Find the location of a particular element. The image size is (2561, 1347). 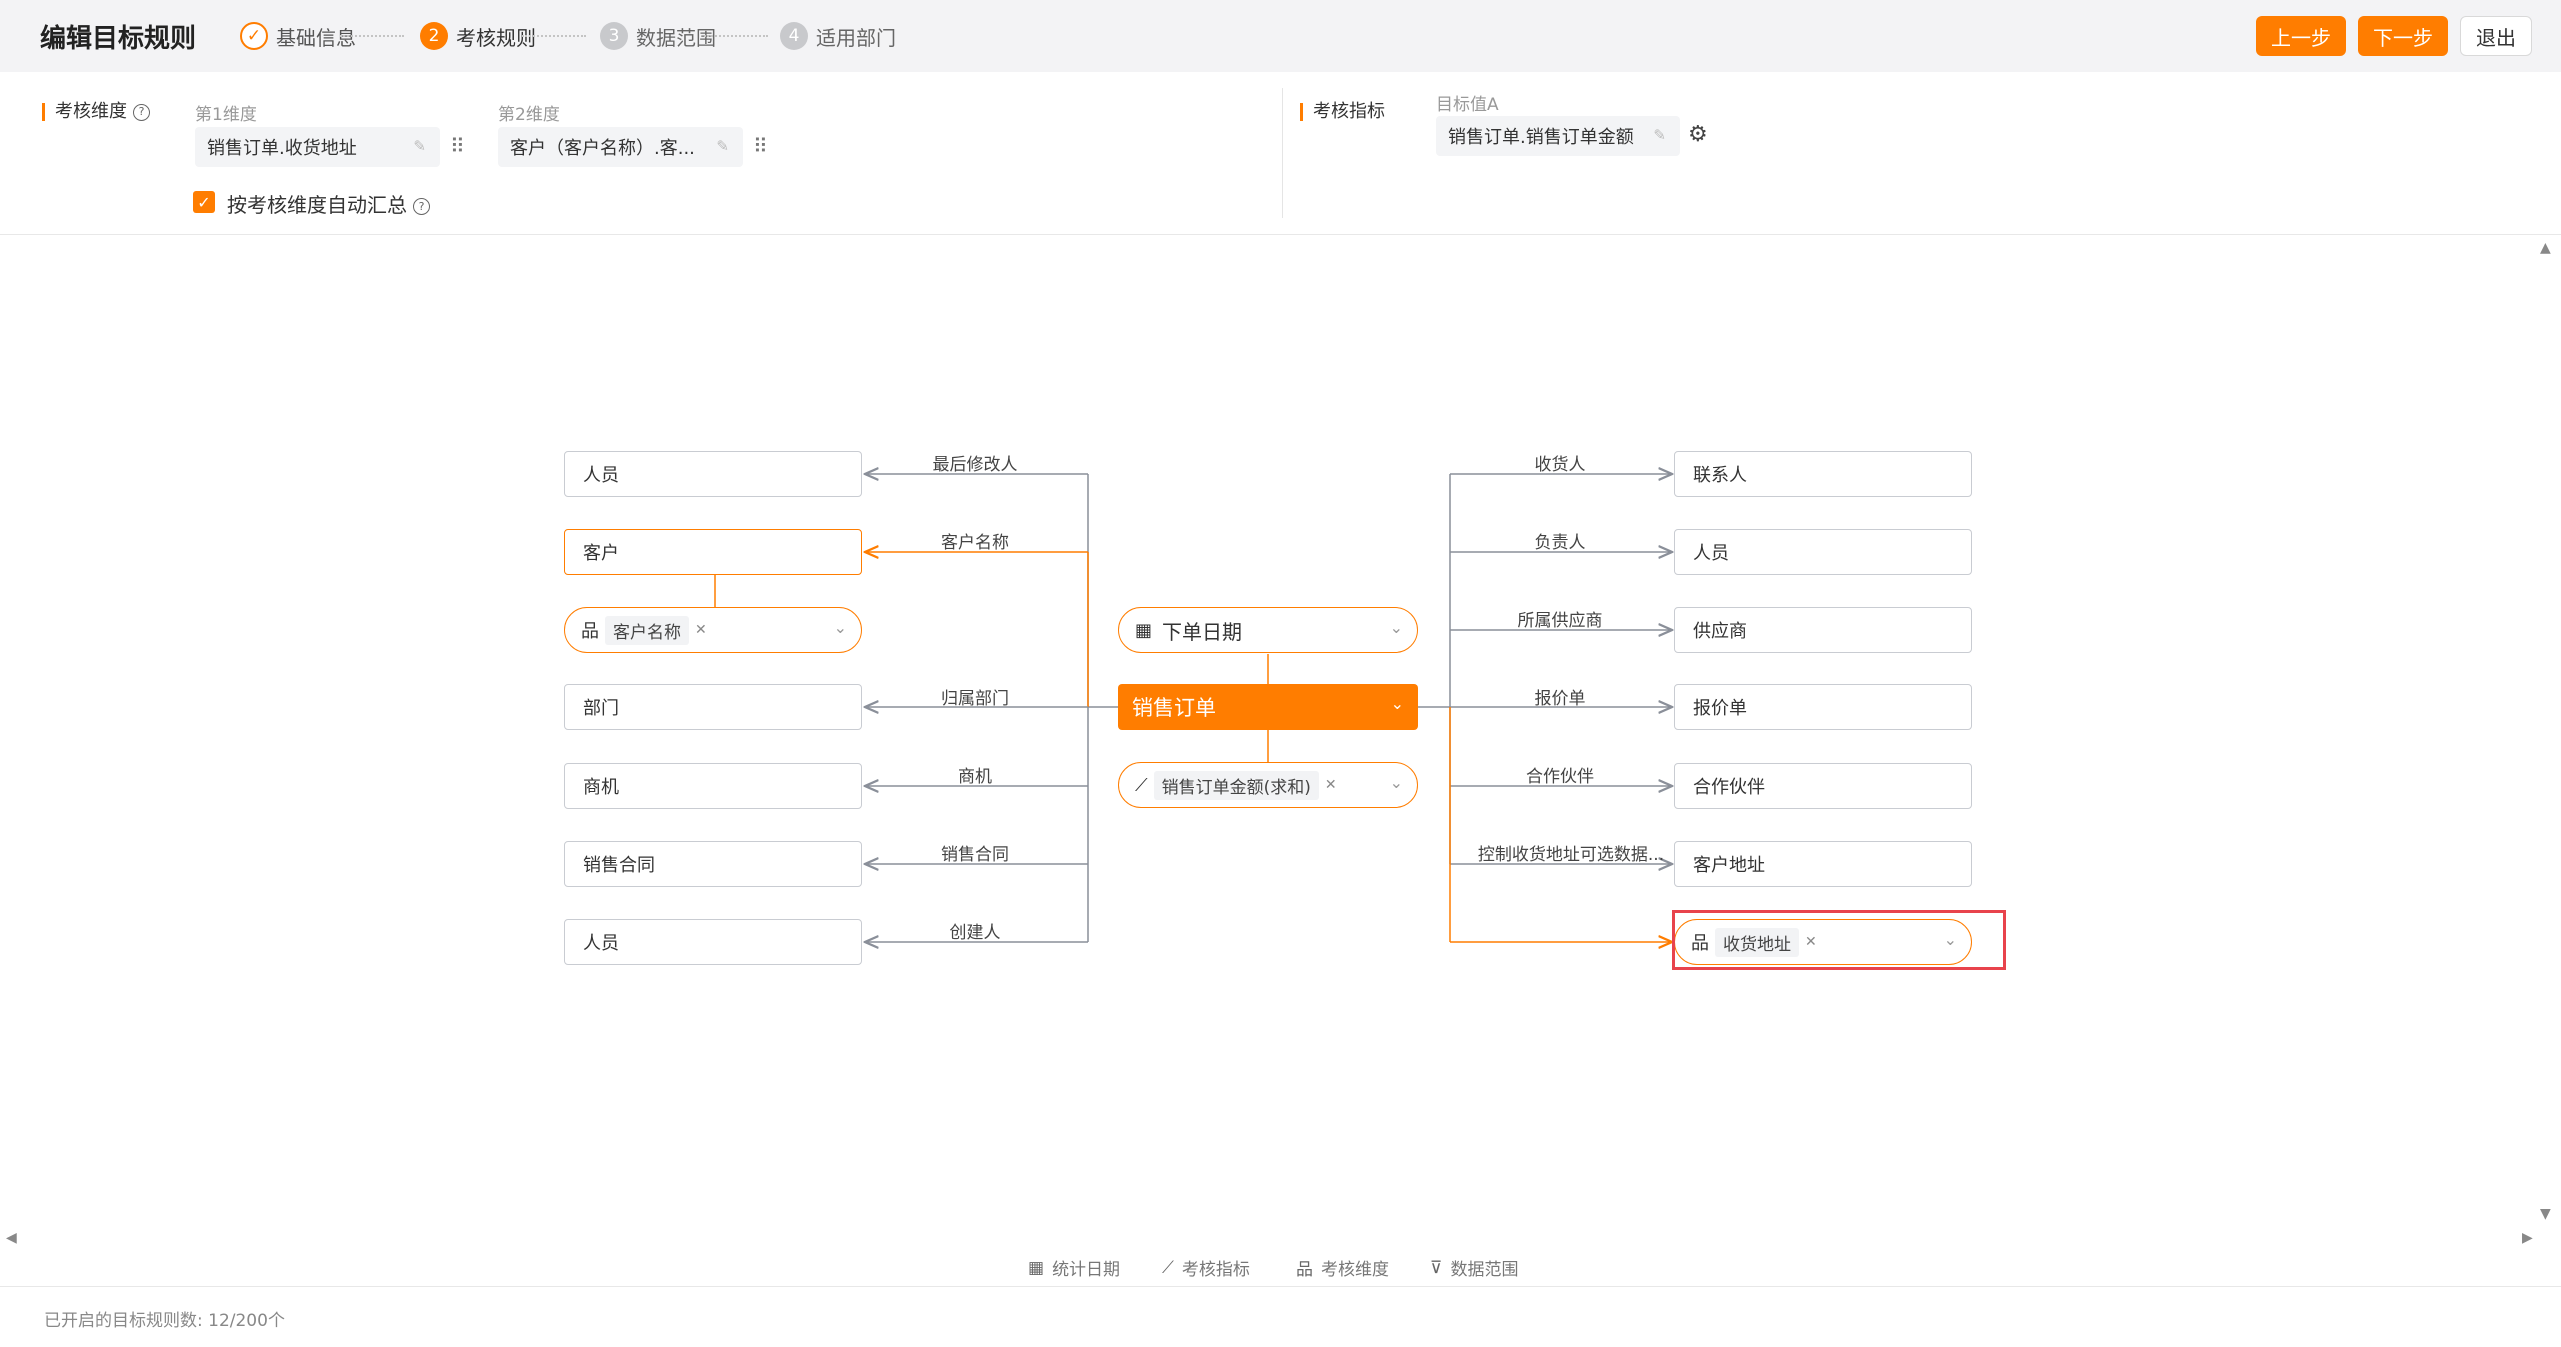

edge-label: 所属供应商 is located at coordinates (1560, 621).